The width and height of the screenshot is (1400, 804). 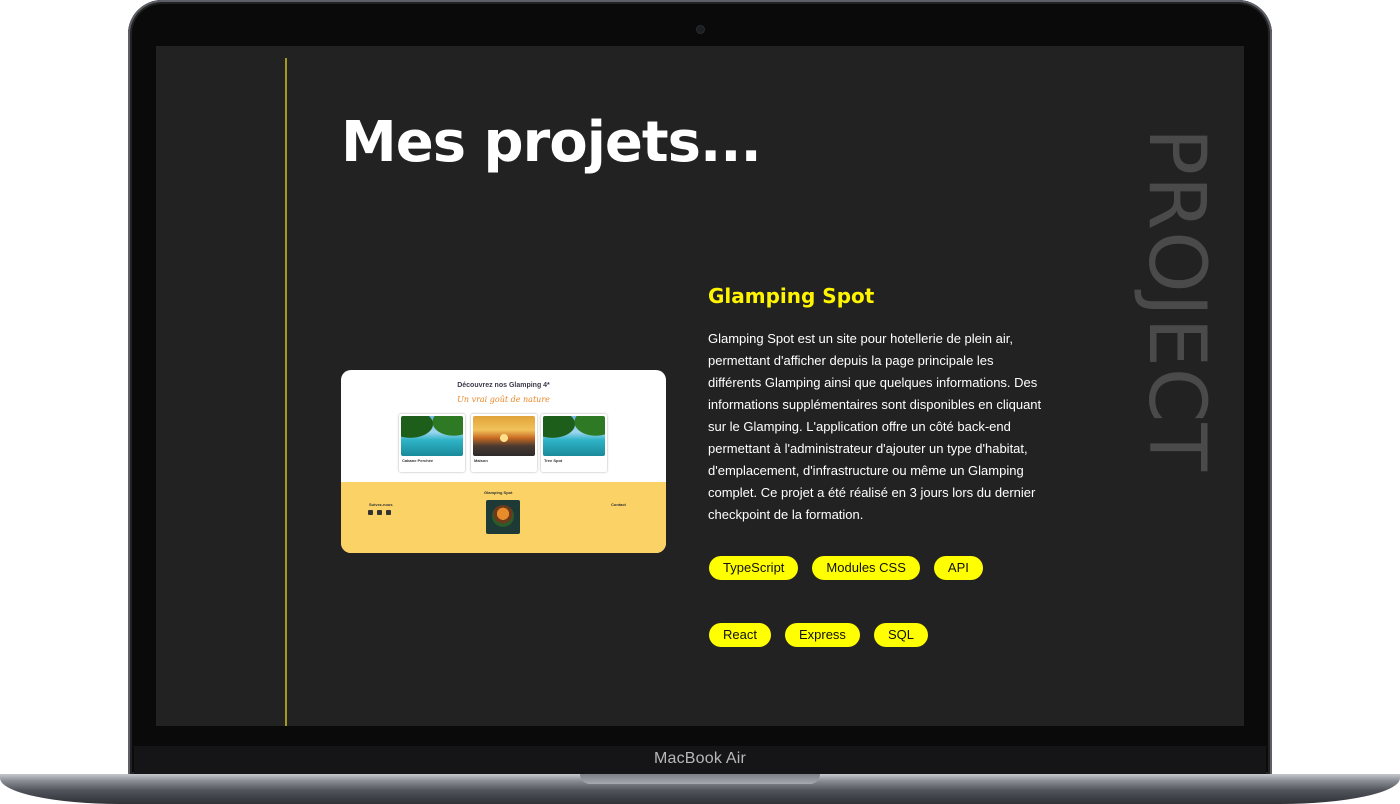 I want to click on device-model-label: MacBook Air, so click(x=699, y=758).